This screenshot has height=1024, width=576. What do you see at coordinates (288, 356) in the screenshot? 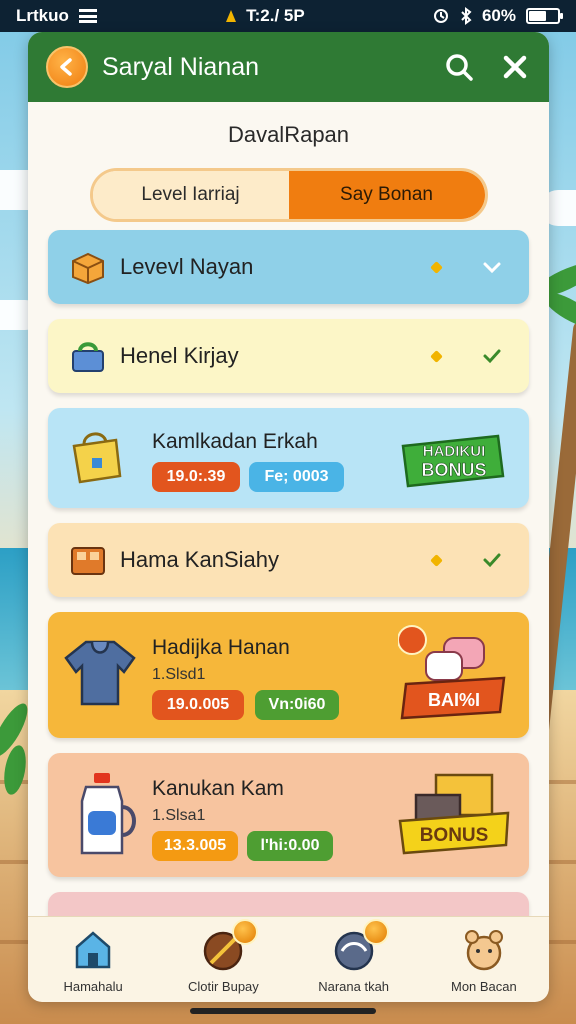
I see `list-item: Henel Kirjay` at bounding box center [288, 356].